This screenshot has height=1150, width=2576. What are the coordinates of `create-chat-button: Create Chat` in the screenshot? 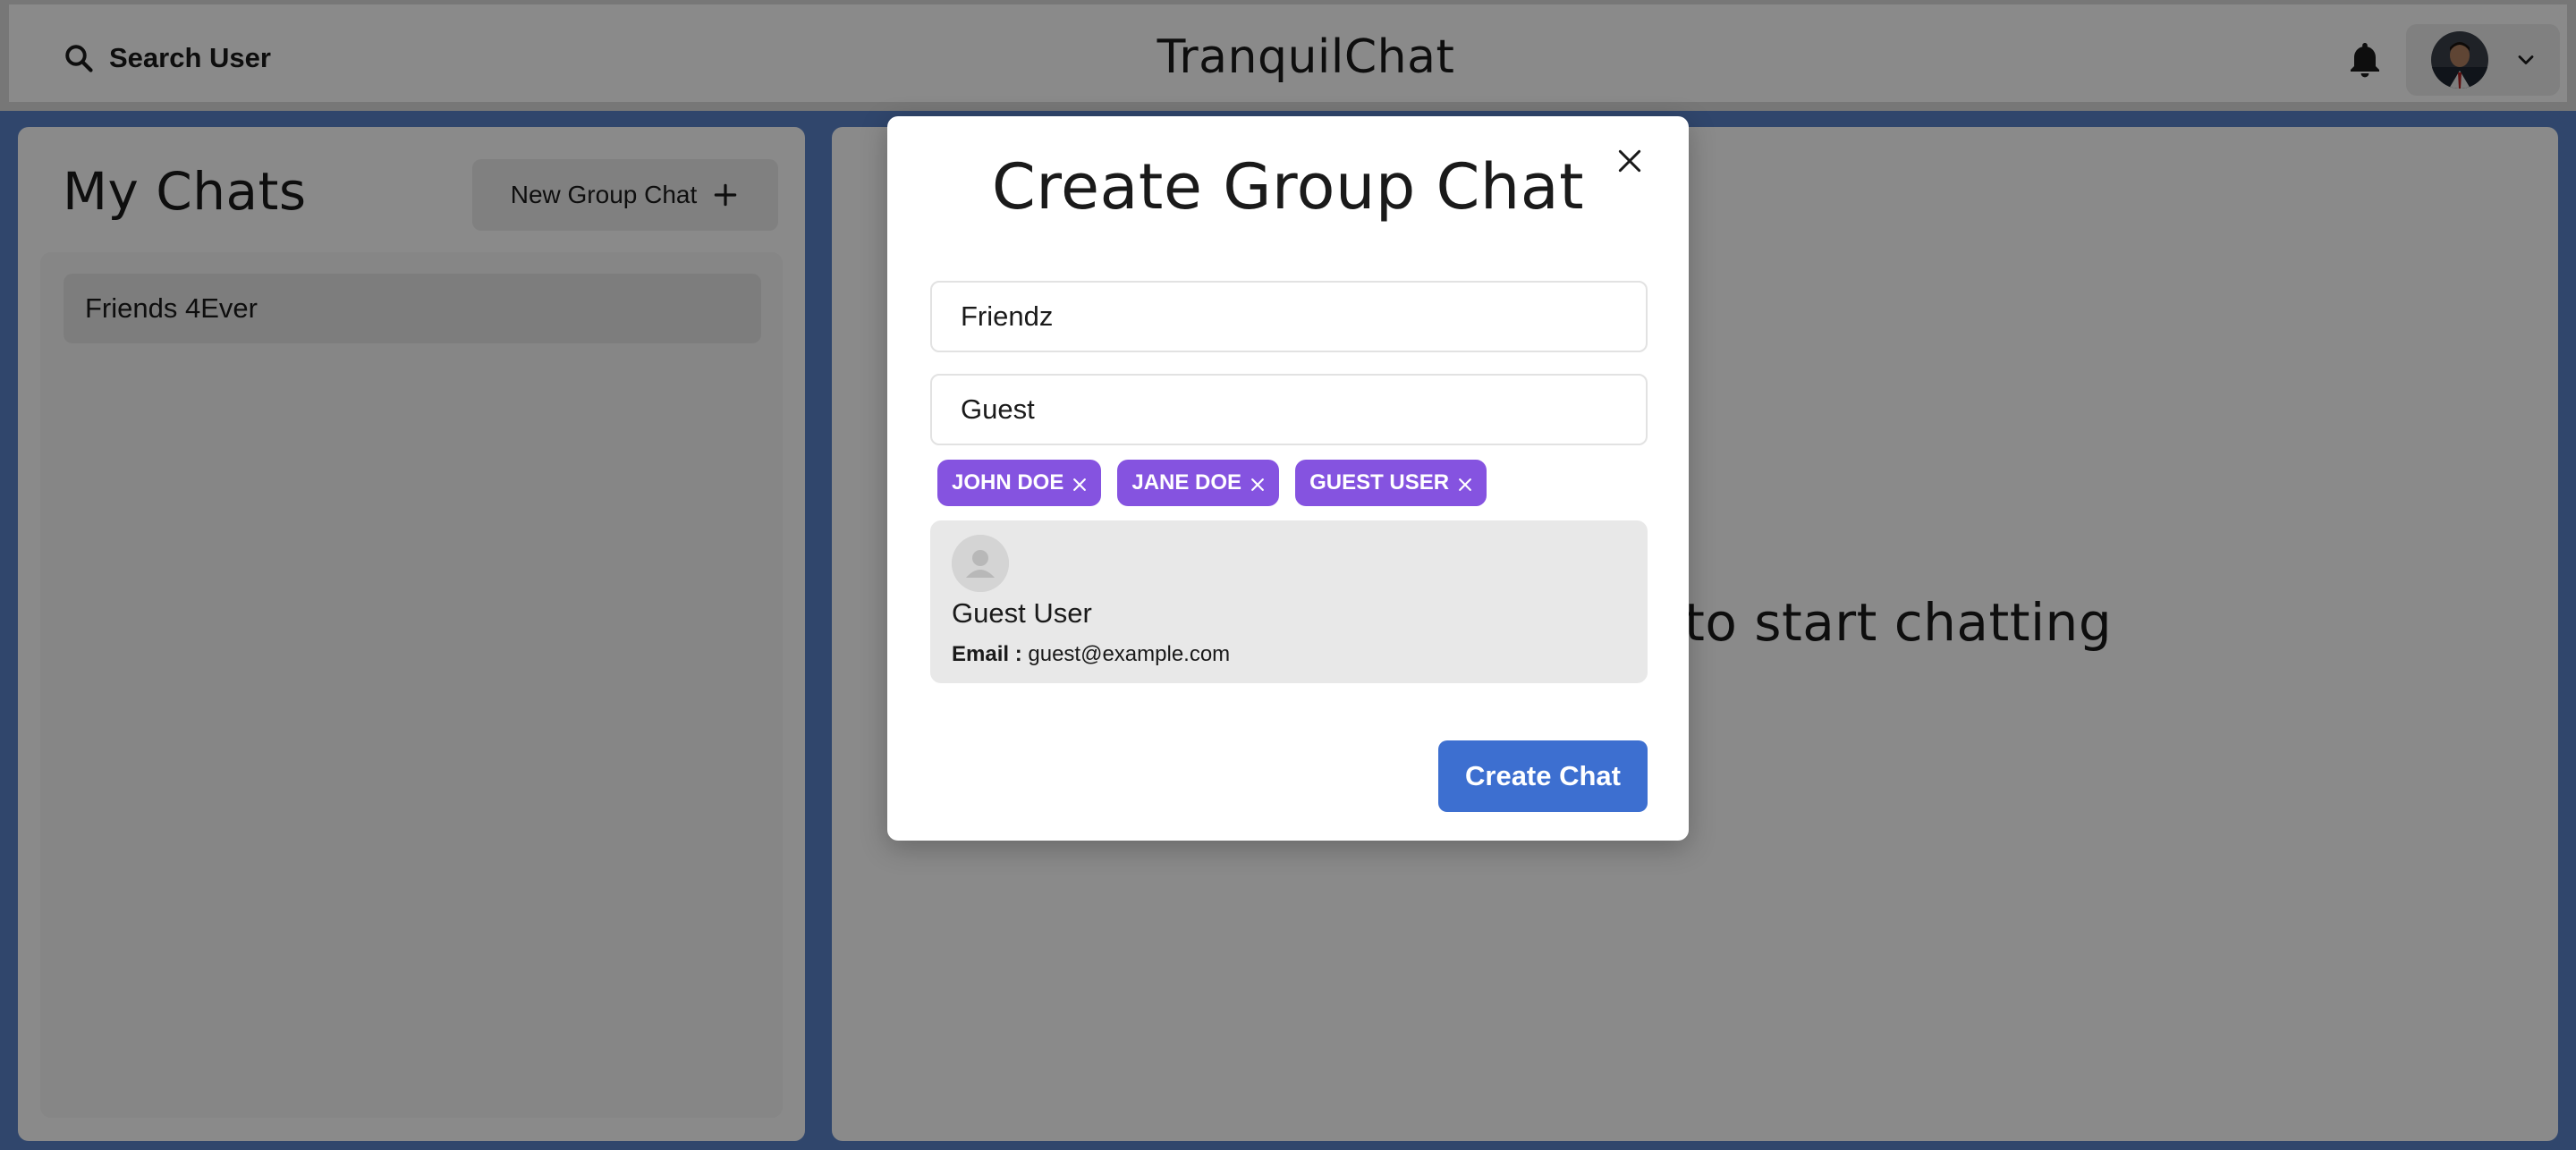 It's located at (1543, 776).